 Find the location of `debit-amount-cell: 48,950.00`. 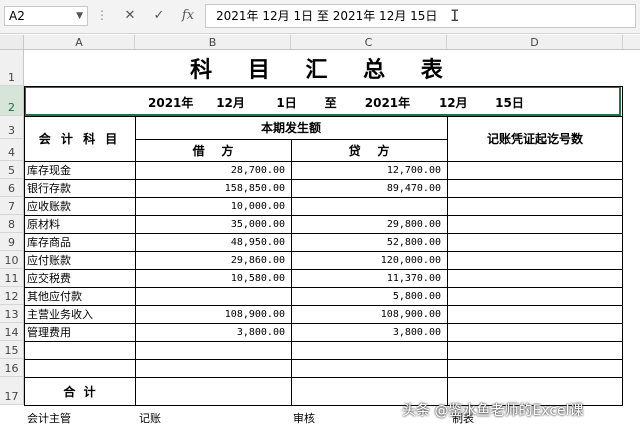

debit-amount-cell: 48,950.00 is located at coordinates (213, 242).